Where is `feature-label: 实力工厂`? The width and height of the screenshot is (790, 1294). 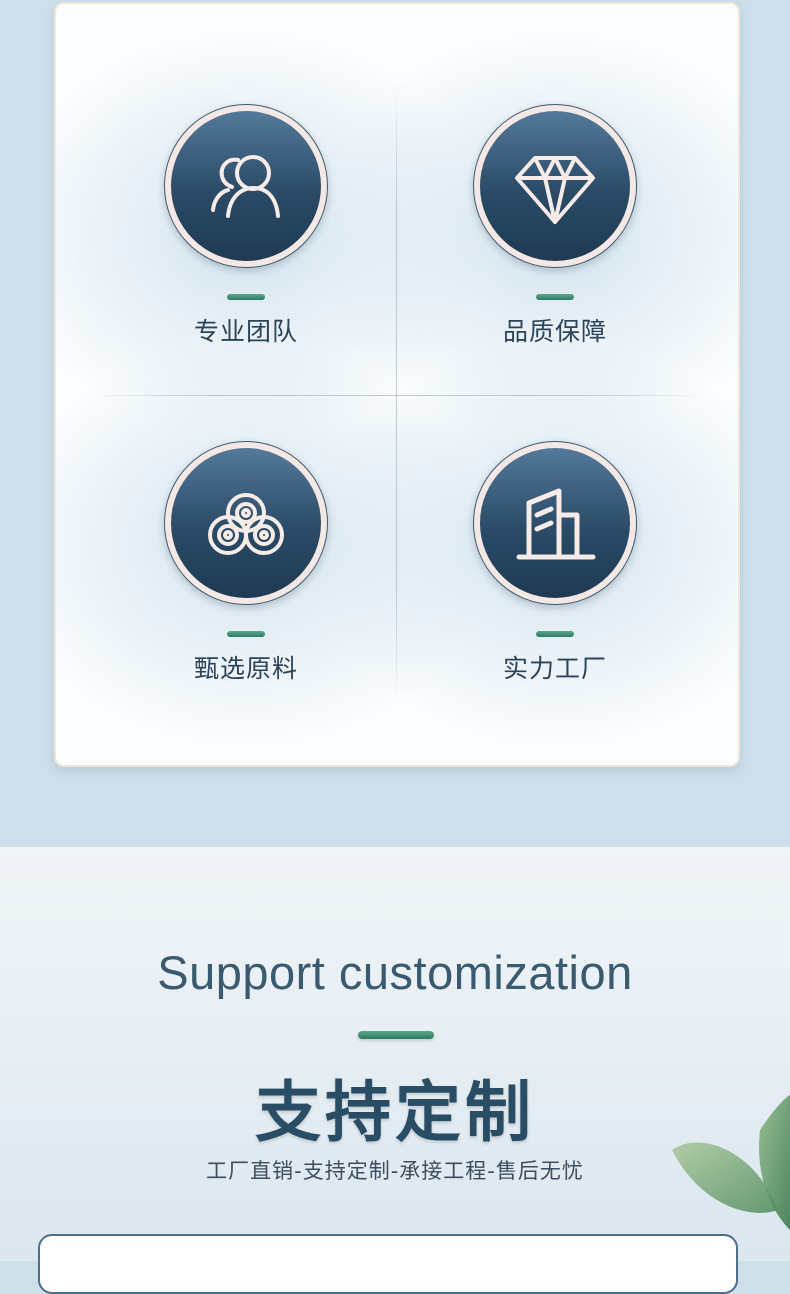
feature-label: 实力工厂 is located at coordinates (554, 668).